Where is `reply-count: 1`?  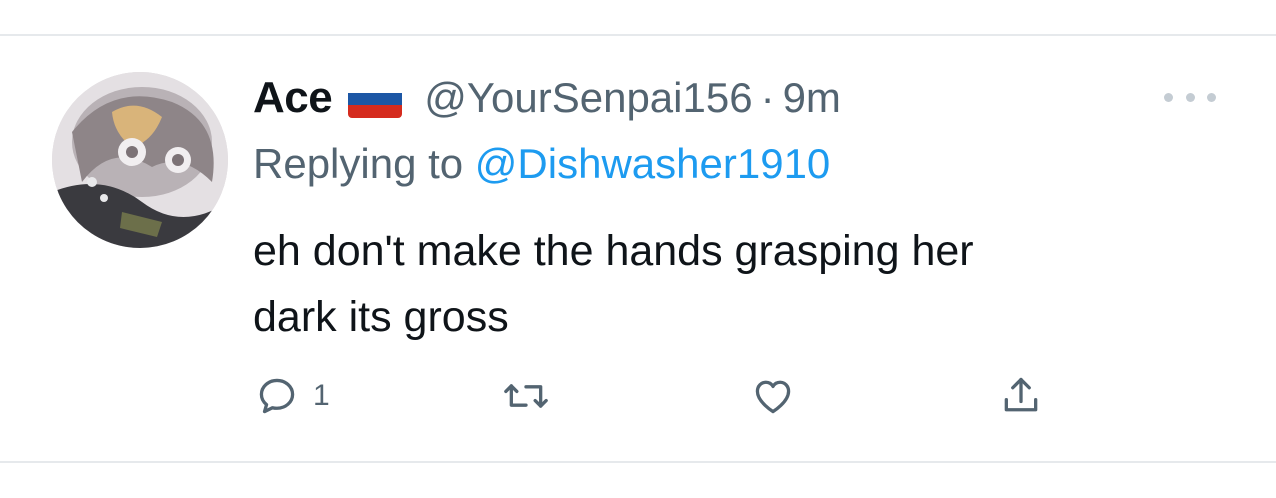 reply-count: 1 is located at coordinates (321, 395).